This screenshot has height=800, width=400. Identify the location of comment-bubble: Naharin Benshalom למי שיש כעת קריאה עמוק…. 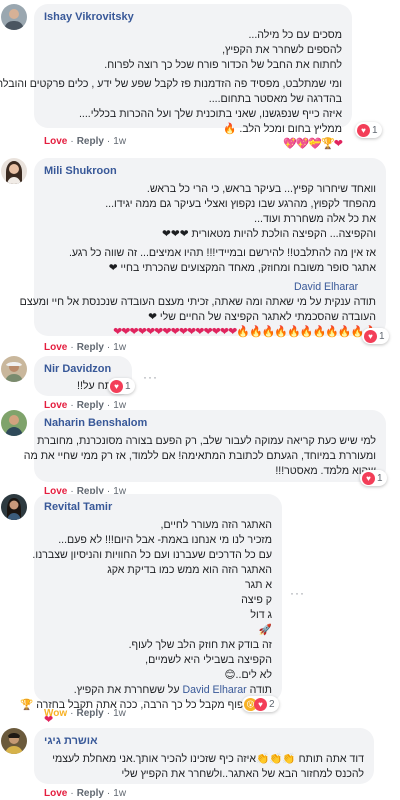
(204, 446).